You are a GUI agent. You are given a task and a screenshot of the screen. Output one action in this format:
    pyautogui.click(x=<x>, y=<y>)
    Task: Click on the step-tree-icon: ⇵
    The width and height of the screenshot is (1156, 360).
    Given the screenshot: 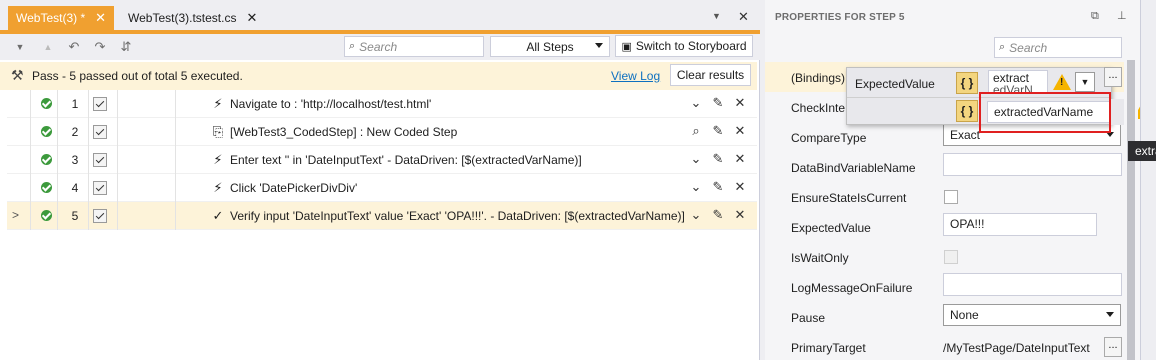 What is the action you would take?
    pyautogui.click(x=126, y=47)
    